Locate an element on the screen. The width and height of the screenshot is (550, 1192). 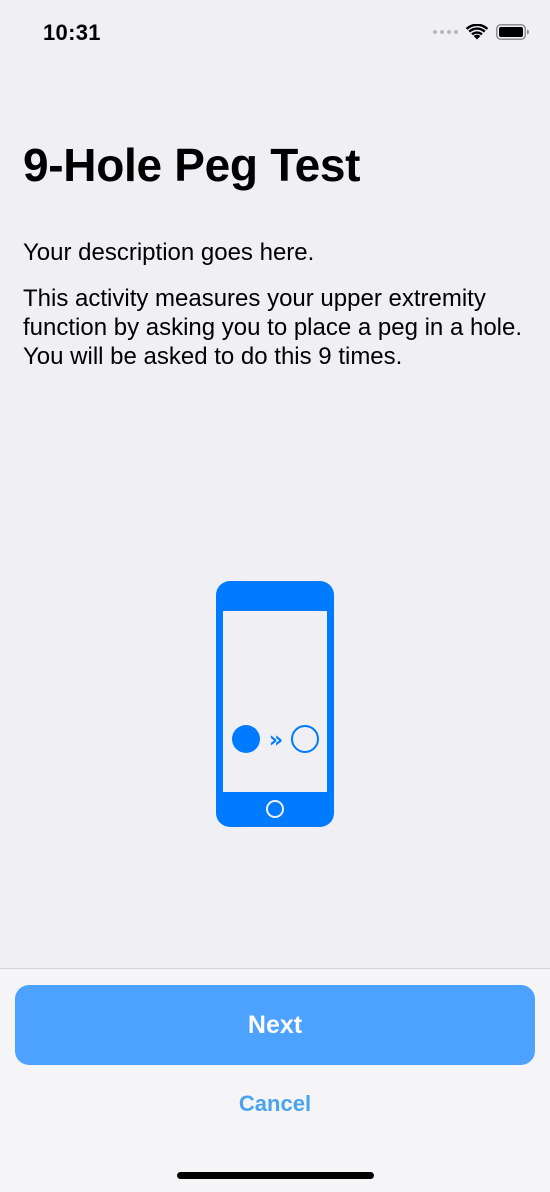
status-icons is located at coordinates (481, 32).